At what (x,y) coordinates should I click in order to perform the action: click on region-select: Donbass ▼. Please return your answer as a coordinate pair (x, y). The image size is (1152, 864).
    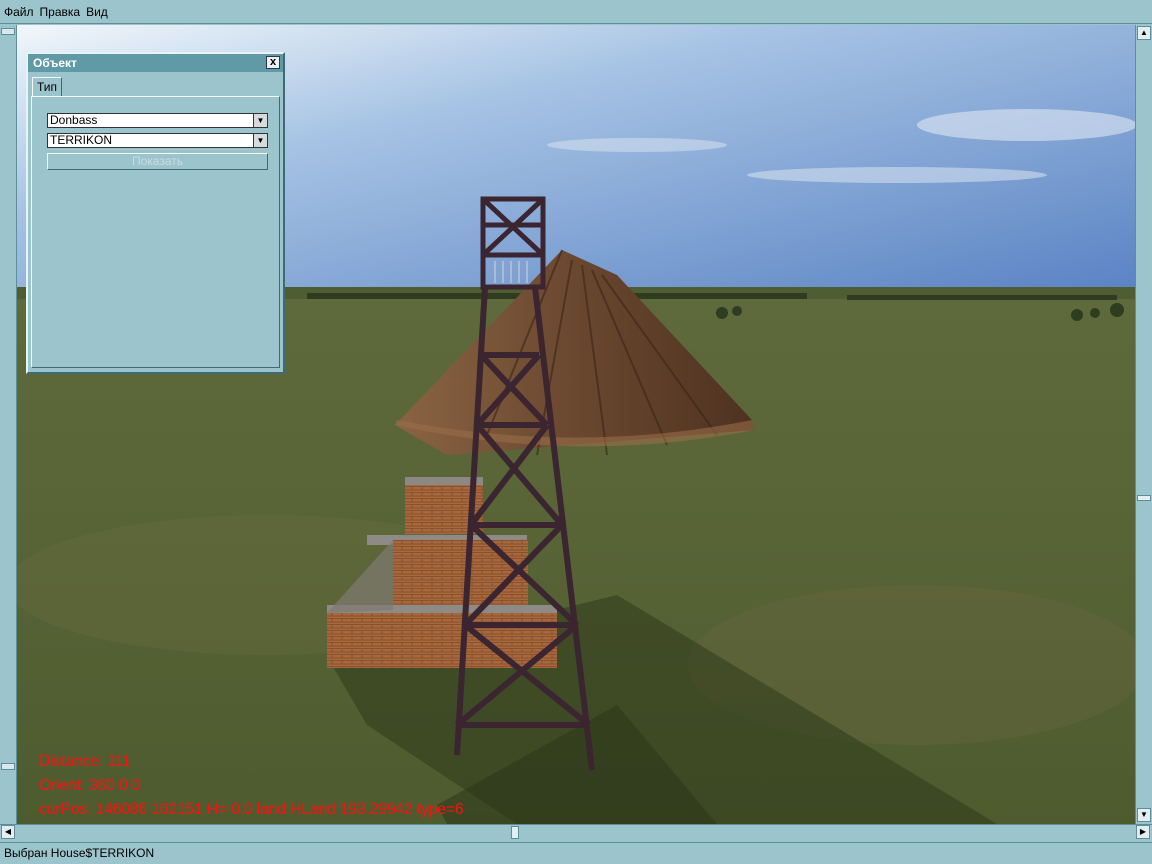
    Looking at the image, I should click on (157, 120).